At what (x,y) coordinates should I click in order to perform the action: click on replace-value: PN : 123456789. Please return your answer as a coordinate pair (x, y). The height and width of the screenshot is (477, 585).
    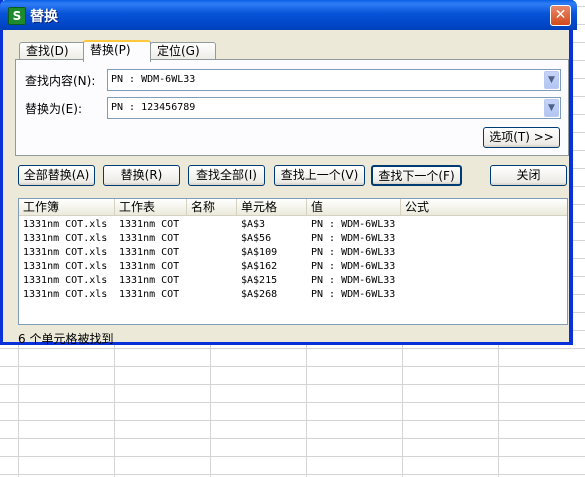
    Looking at the image, I should click on (153, 107).